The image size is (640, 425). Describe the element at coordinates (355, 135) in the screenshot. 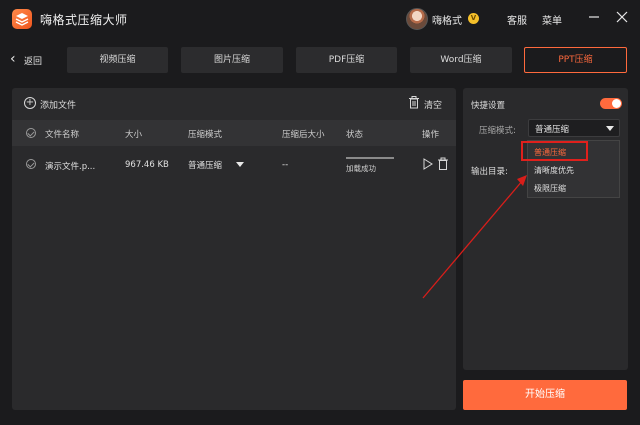

I see `col-status: 状态` at that location.